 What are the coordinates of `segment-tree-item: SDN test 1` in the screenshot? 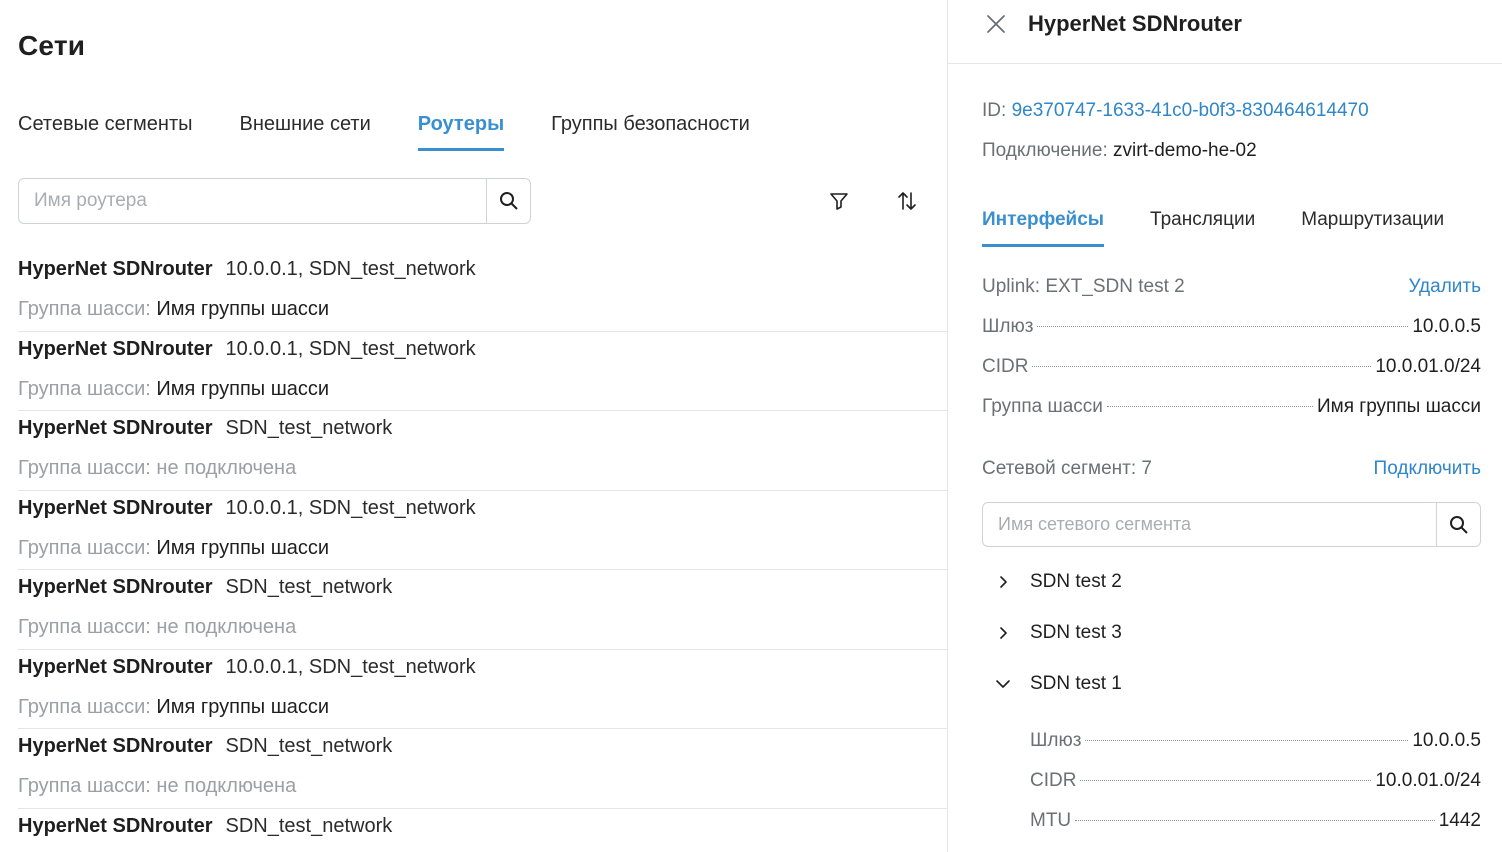 It's located at (1057, 684).